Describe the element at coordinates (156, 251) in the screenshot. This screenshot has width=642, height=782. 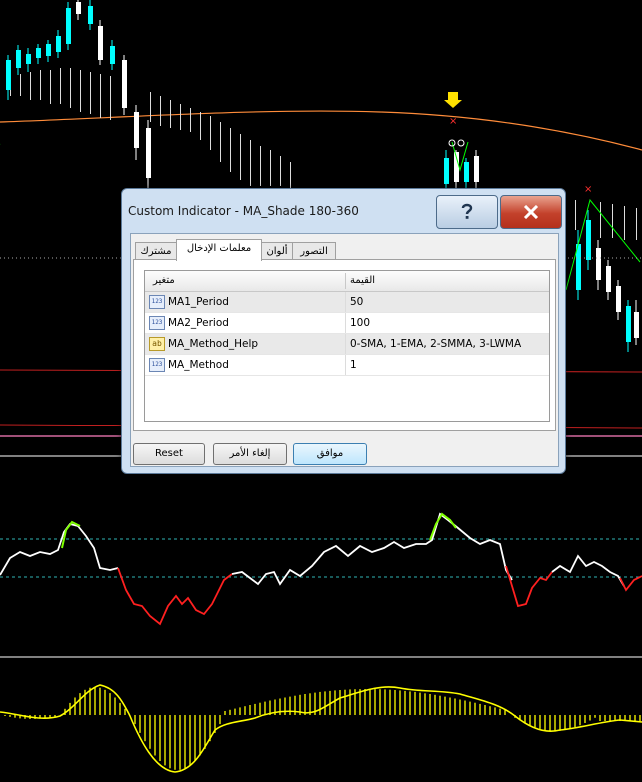
I see `tab-common: مشترك` at that location.